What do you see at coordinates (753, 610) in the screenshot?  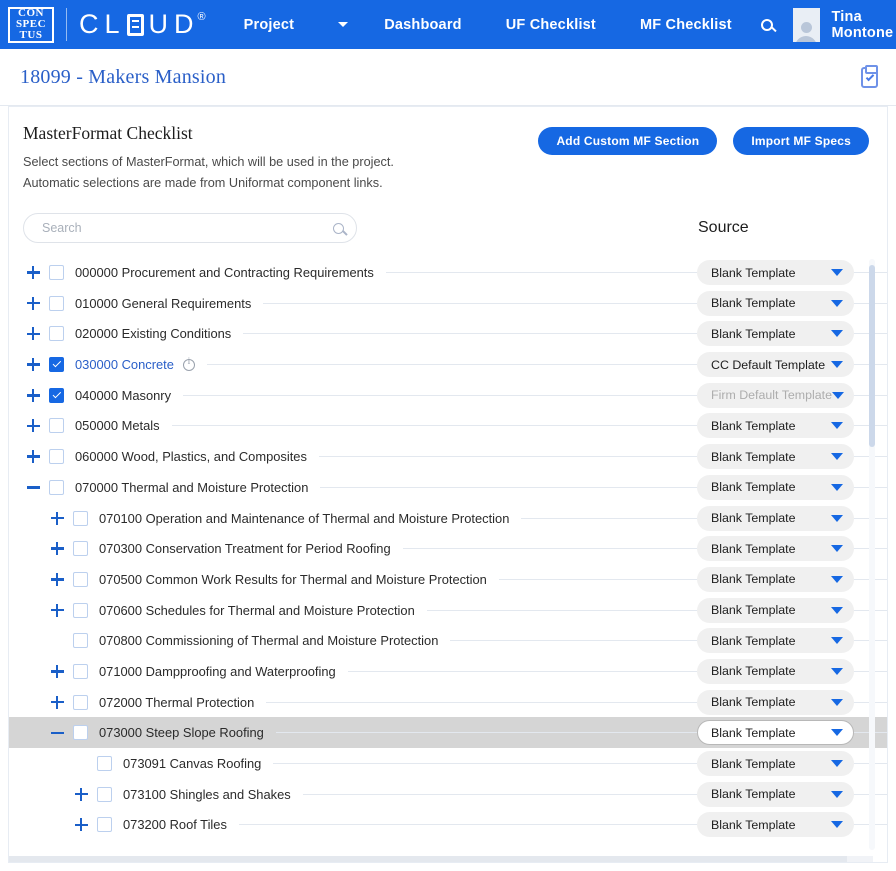 I see `source-dropdown-value: Blank Template` at bounding box center [753, 610].